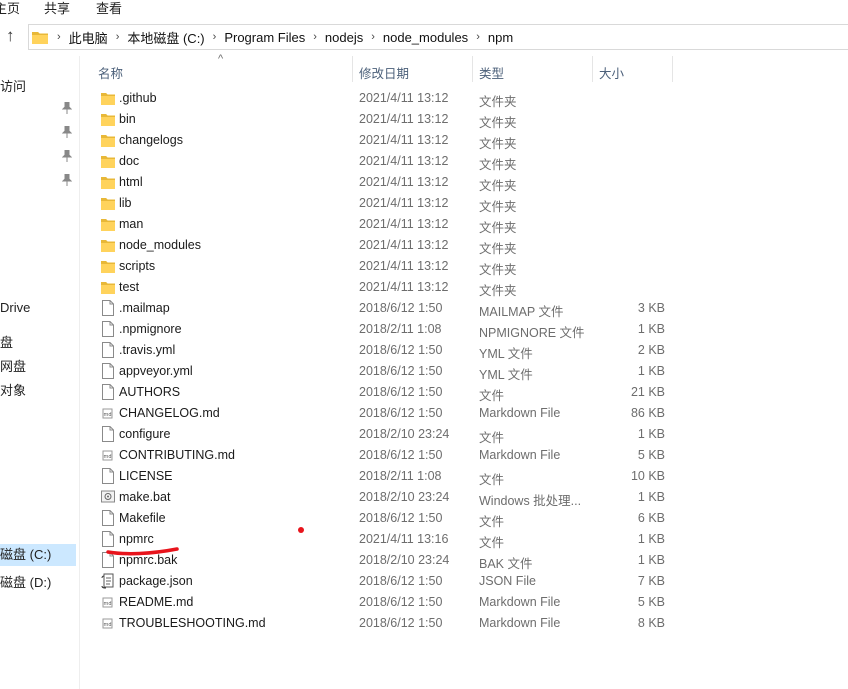  What do you see at coordinates (151, 140) in the screenshot?
I see `file-name: changelogs` at bounding box center [151, 140].